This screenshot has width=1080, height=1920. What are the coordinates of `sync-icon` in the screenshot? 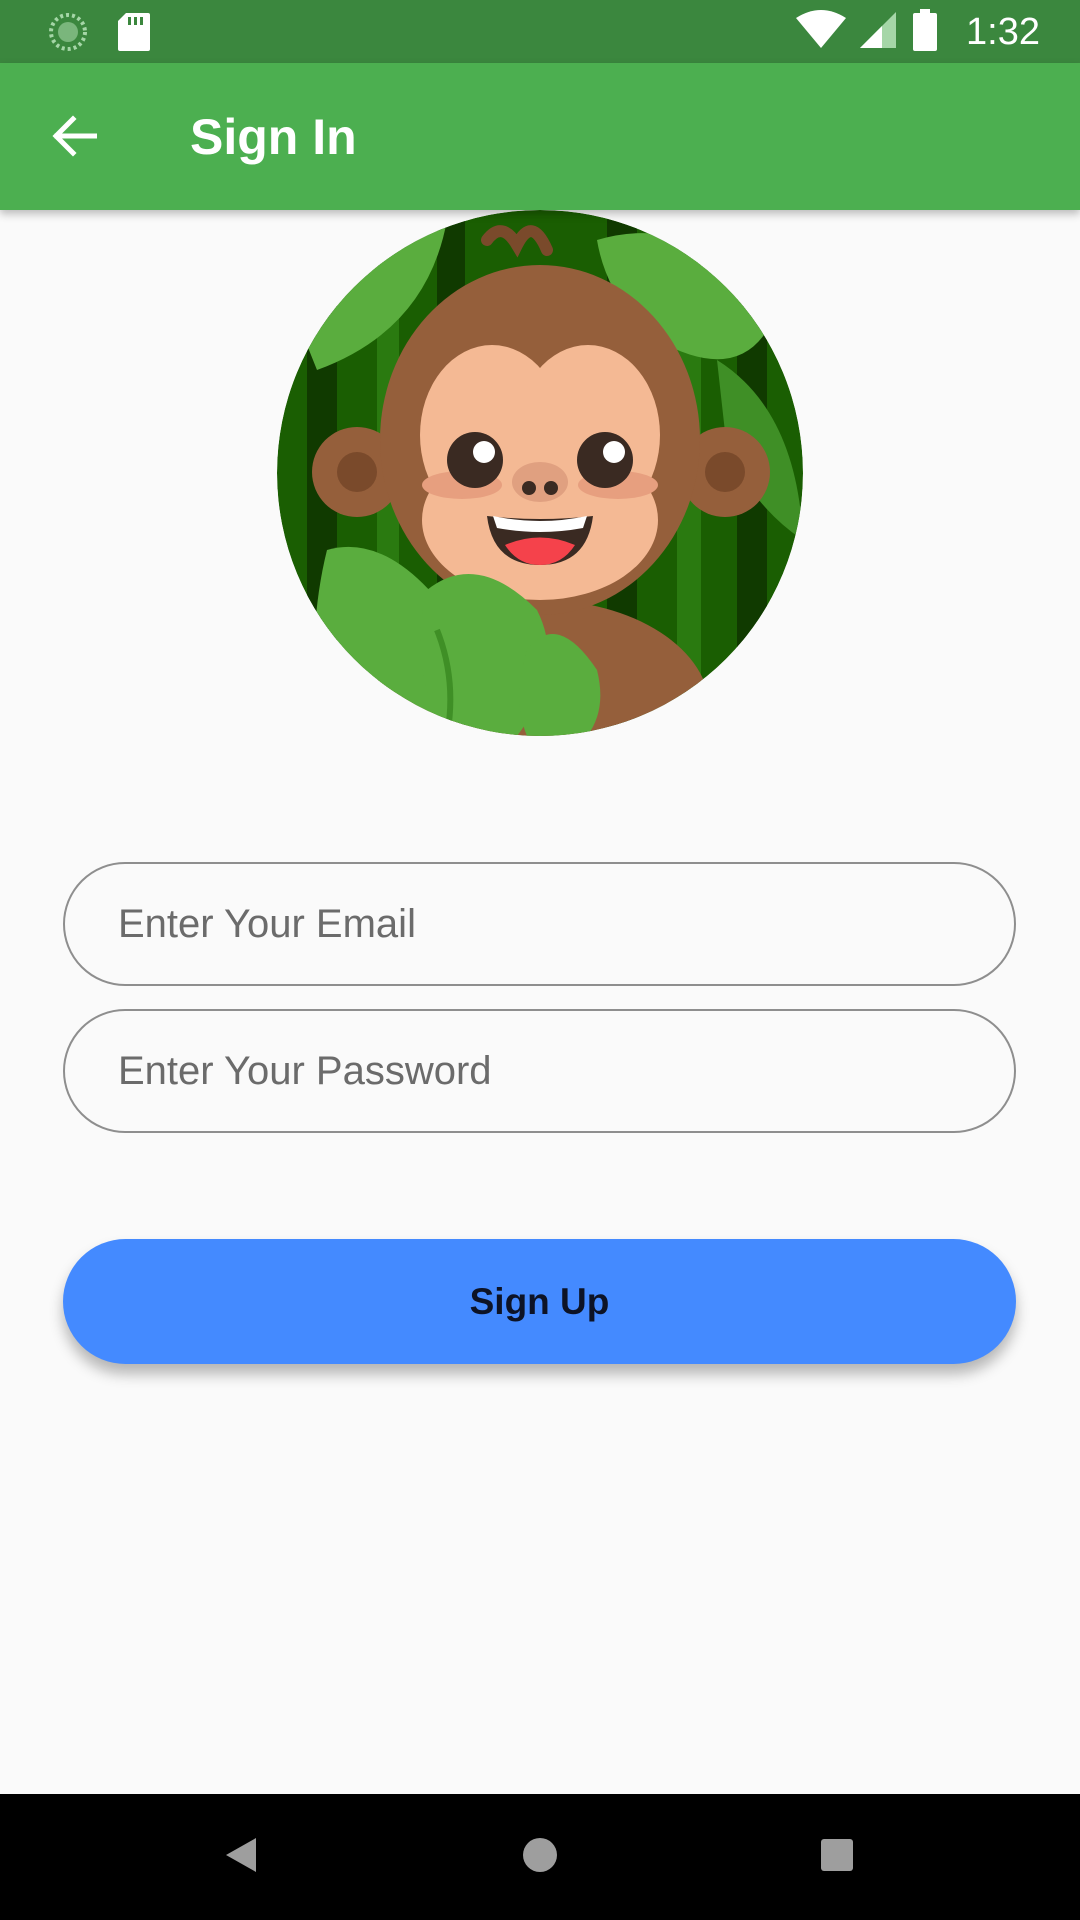 It's located at (68, 34).